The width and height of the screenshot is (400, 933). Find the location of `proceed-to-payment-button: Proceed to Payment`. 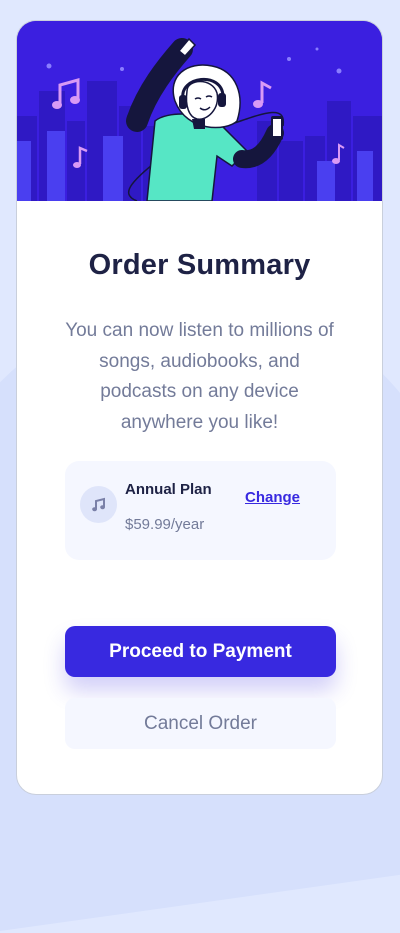

proceed-to-payment-button: Proceed to Payment is located at coordinates (200, 651).